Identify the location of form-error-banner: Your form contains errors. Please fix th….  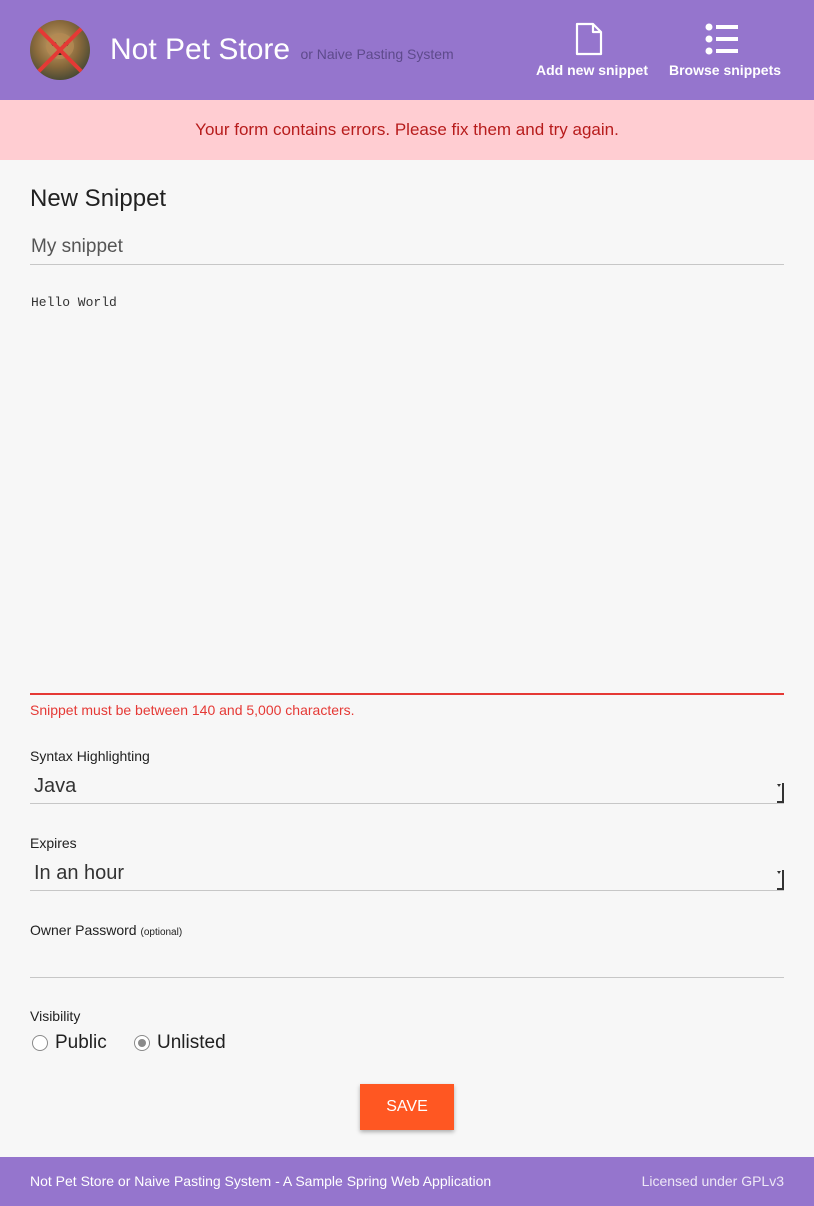
(407, 130).